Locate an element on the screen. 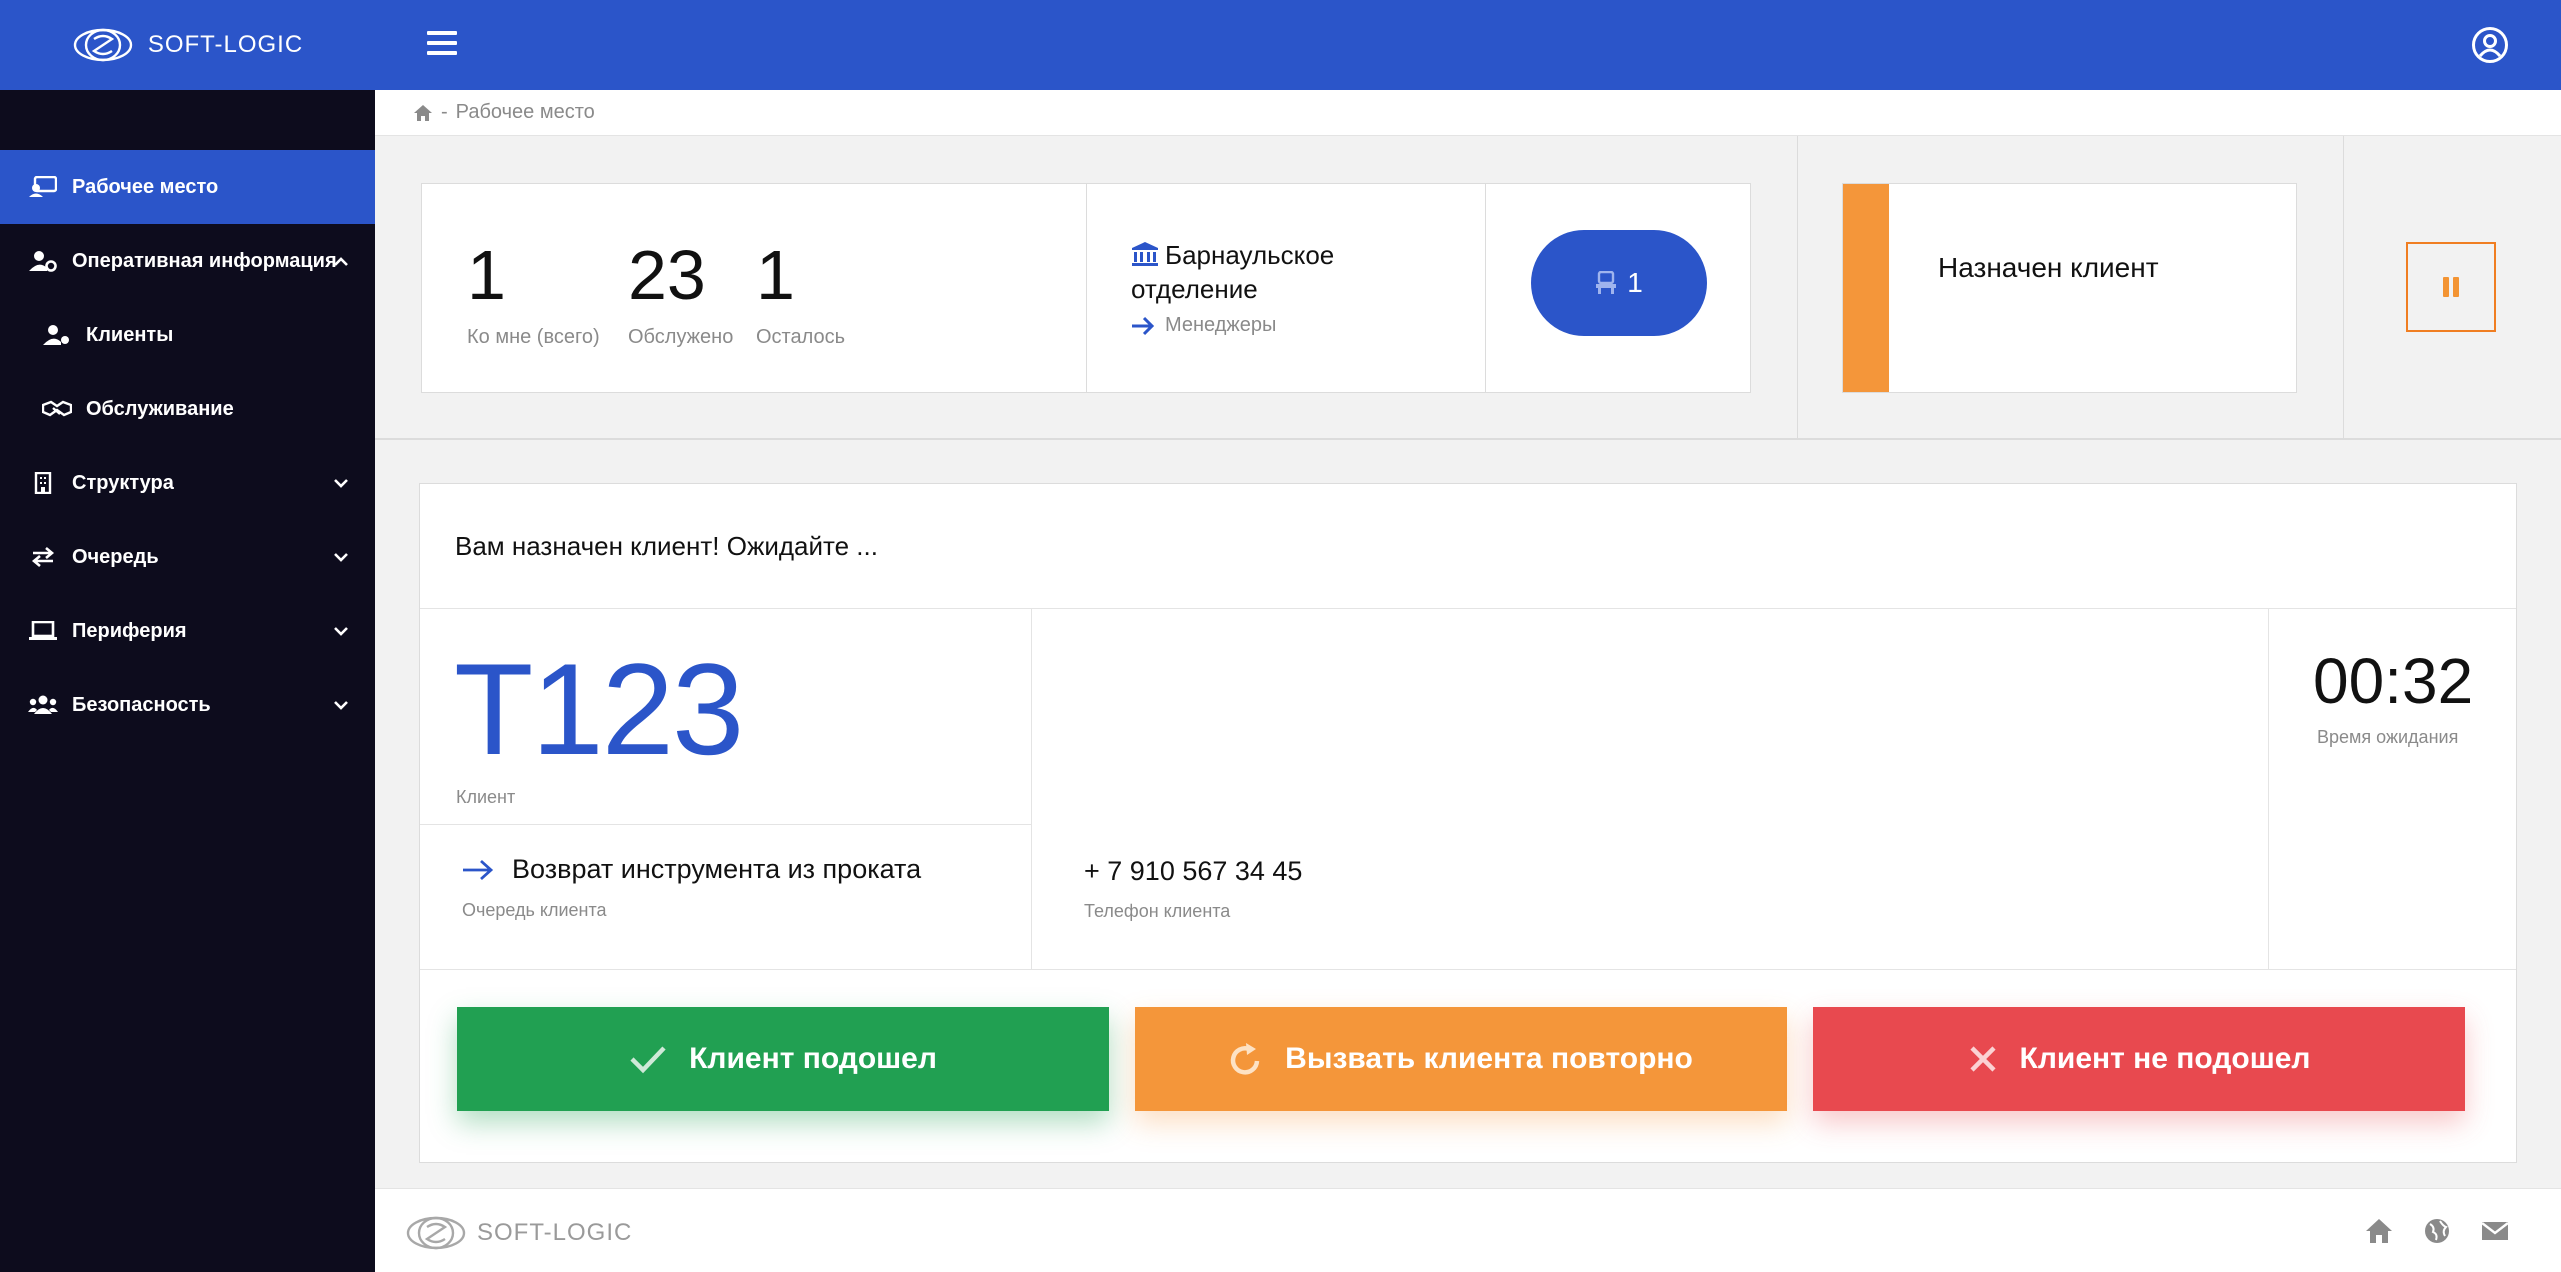  handshake-icon is located at coordinates (57, 409).